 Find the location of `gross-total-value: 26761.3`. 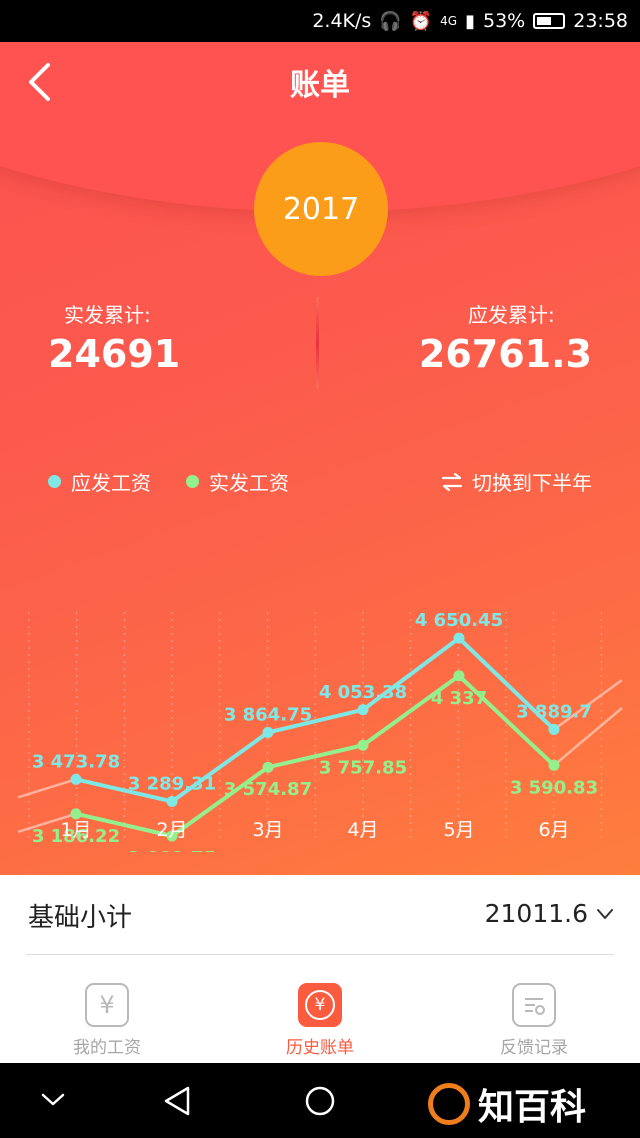

gross-total-value: 26761.3 is located at coordinates (505, 354).